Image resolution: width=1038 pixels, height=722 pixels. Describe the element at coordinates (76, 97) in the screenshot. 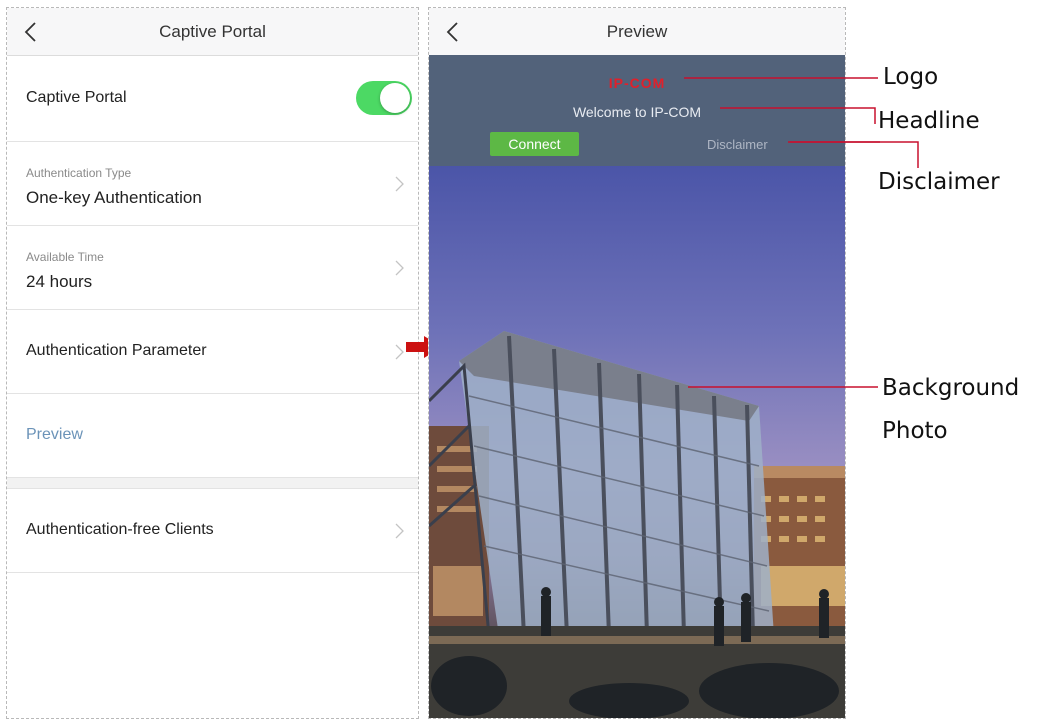

I see `captive-portal-label: Captive Portal` at that location.